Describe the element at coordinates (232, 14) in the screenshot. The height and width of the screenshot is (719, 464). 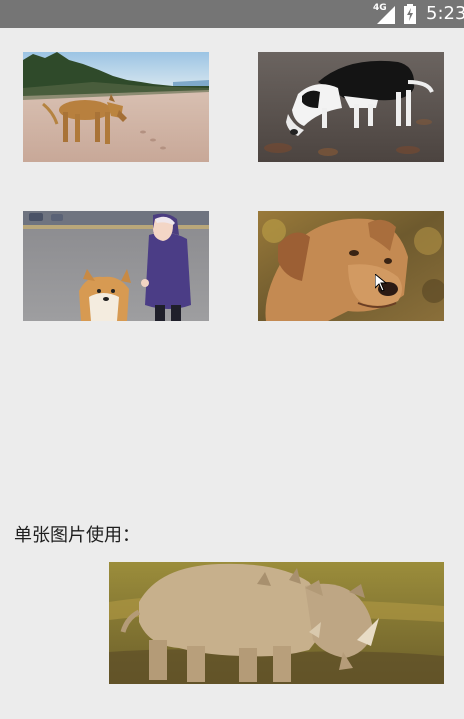
I see `status-bar: 4G 5:23` at that location.